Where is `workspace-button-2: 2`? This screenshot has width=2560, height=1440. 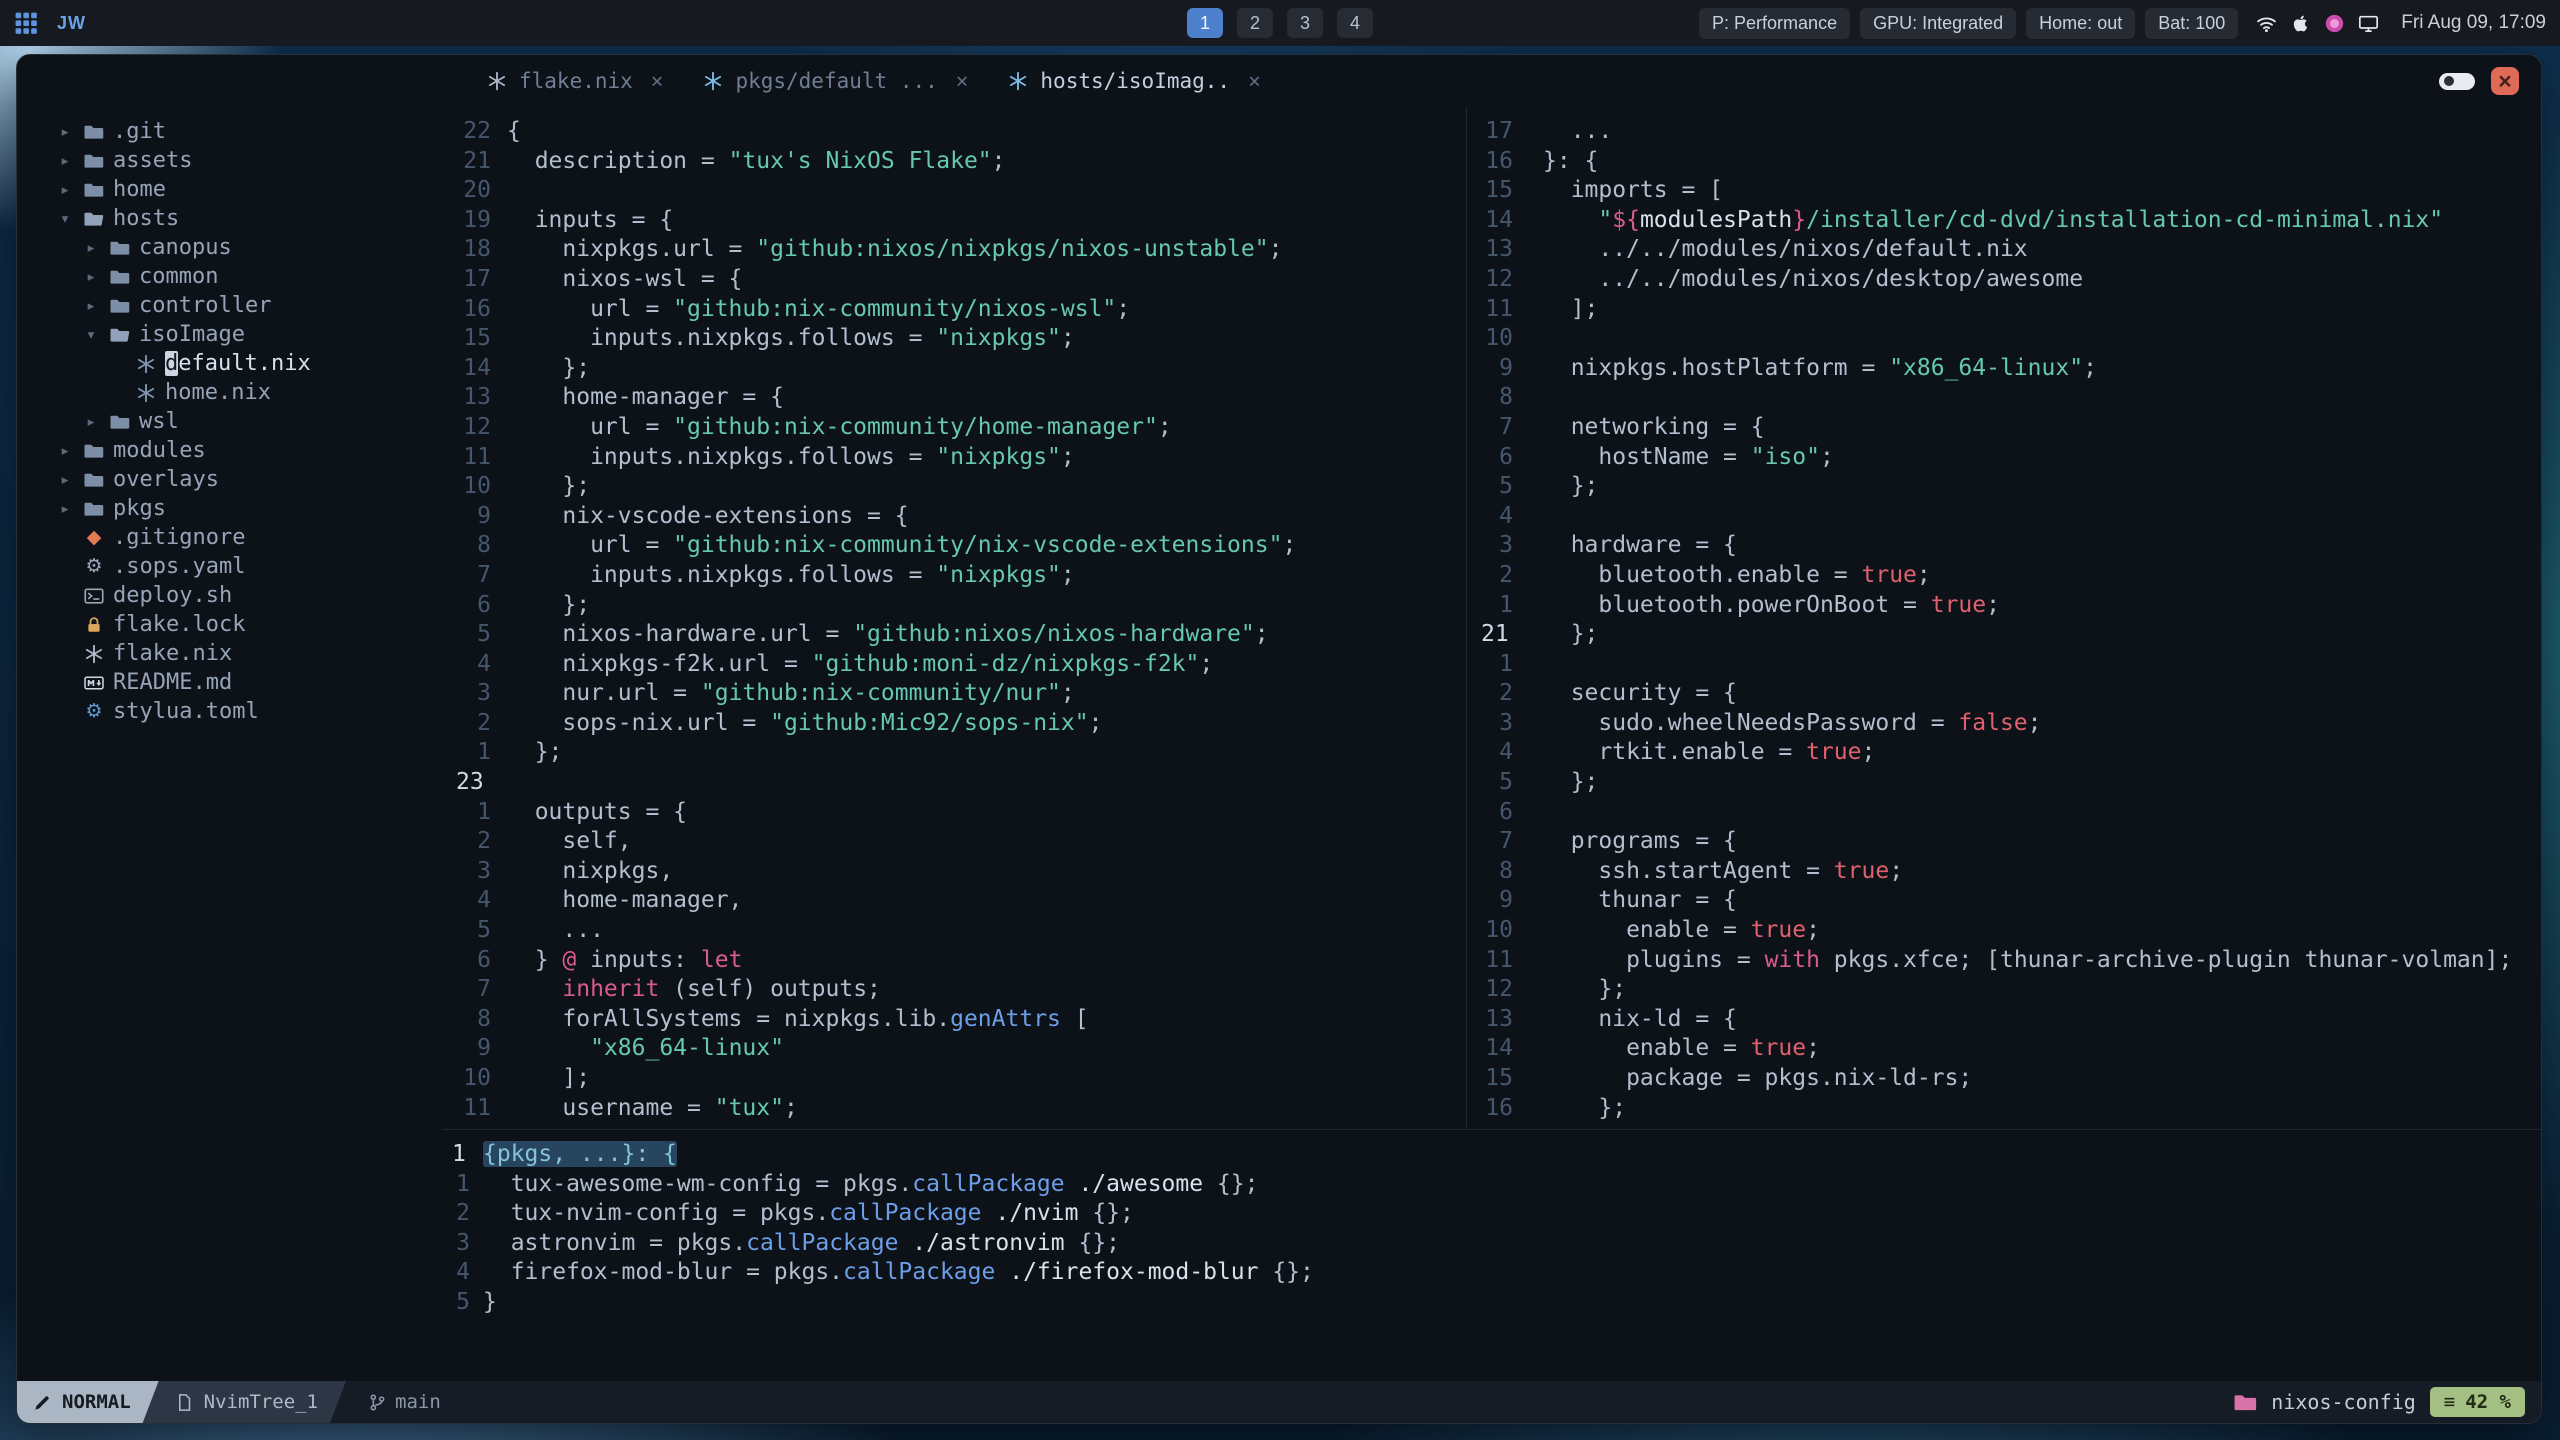
workspace-button-2: 2 is located at coordinates (1255, 23).